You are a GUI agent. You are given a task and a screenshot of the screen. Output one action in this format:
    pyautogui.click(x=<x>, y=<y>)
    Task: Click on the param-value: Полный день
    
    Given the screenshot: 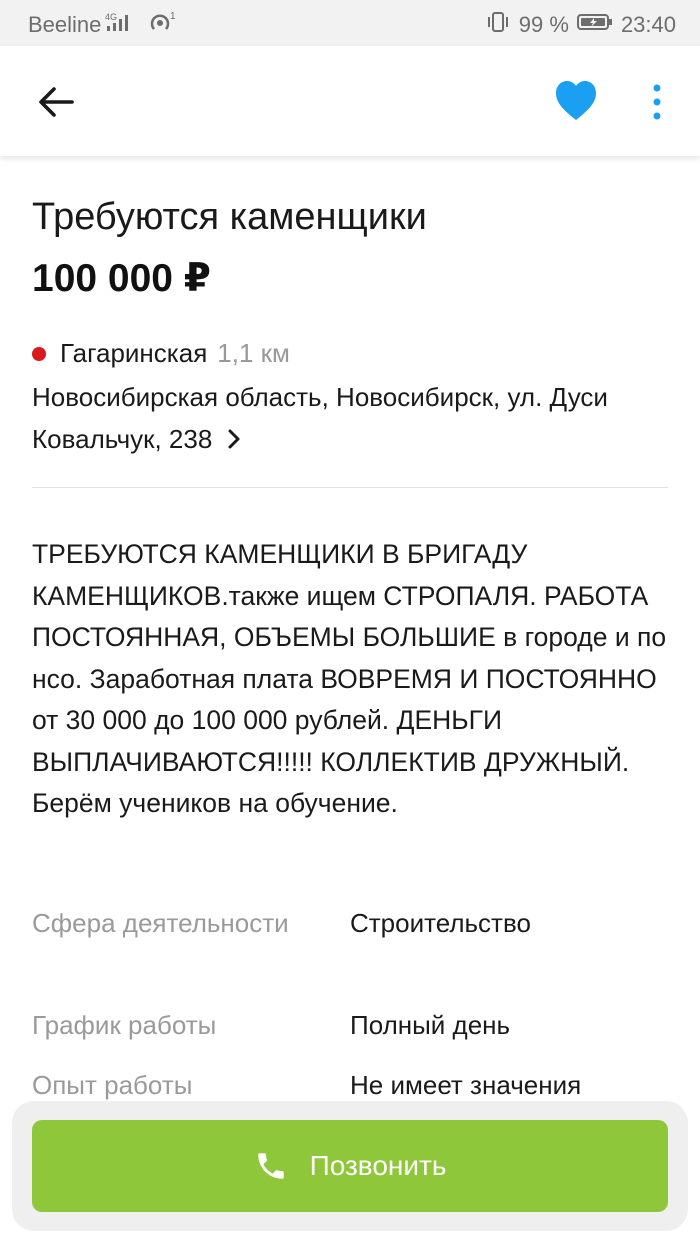 What is the action you would take?
    pyautogui.click(x=430, y=1025)
    